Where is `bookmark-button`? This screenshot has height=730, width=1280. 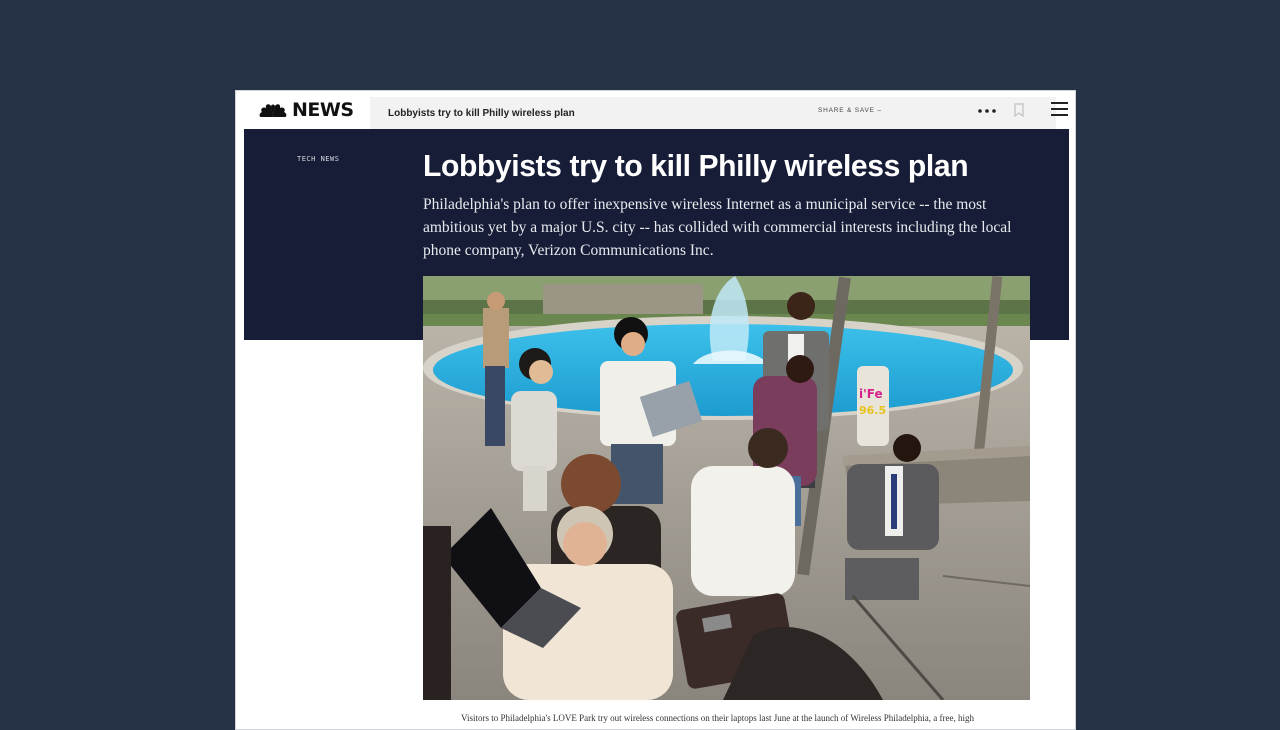
bookmark-button is located at coordinates (1019, 110).